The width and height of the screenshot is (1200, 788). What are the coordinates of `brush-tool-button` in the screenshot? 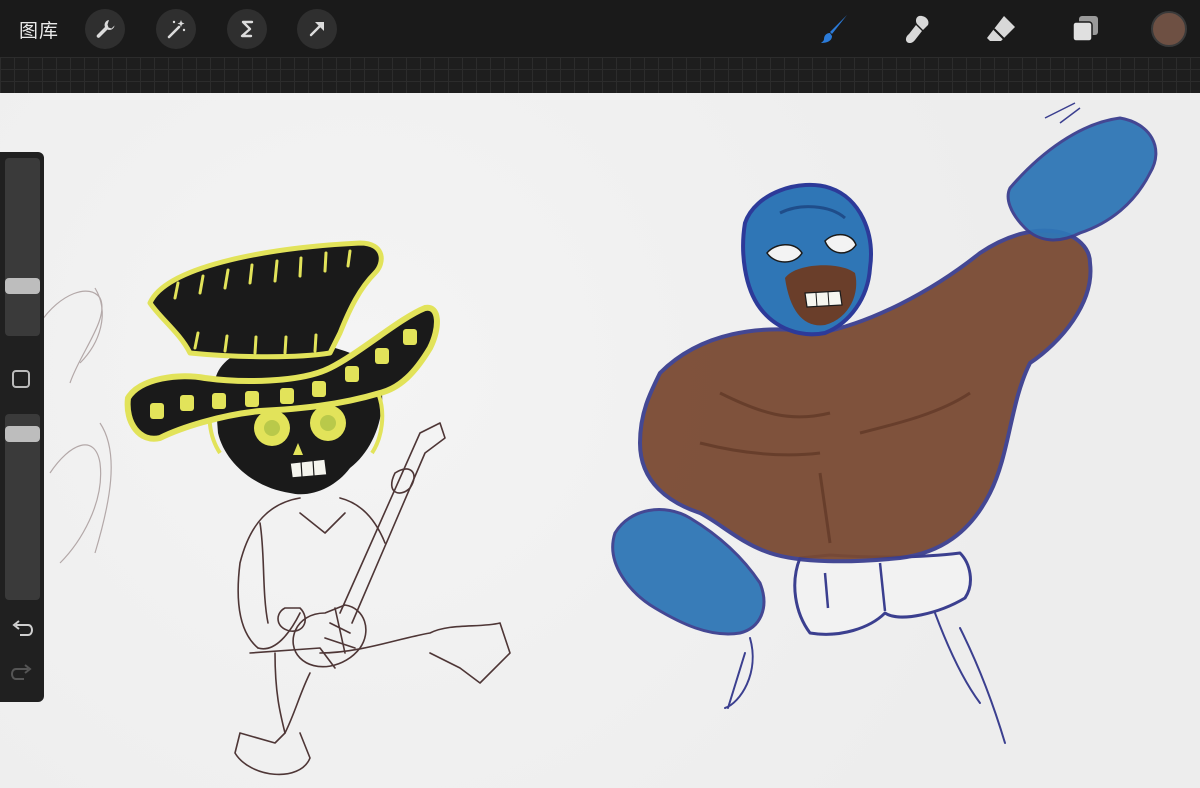 It's located at (835, 29).